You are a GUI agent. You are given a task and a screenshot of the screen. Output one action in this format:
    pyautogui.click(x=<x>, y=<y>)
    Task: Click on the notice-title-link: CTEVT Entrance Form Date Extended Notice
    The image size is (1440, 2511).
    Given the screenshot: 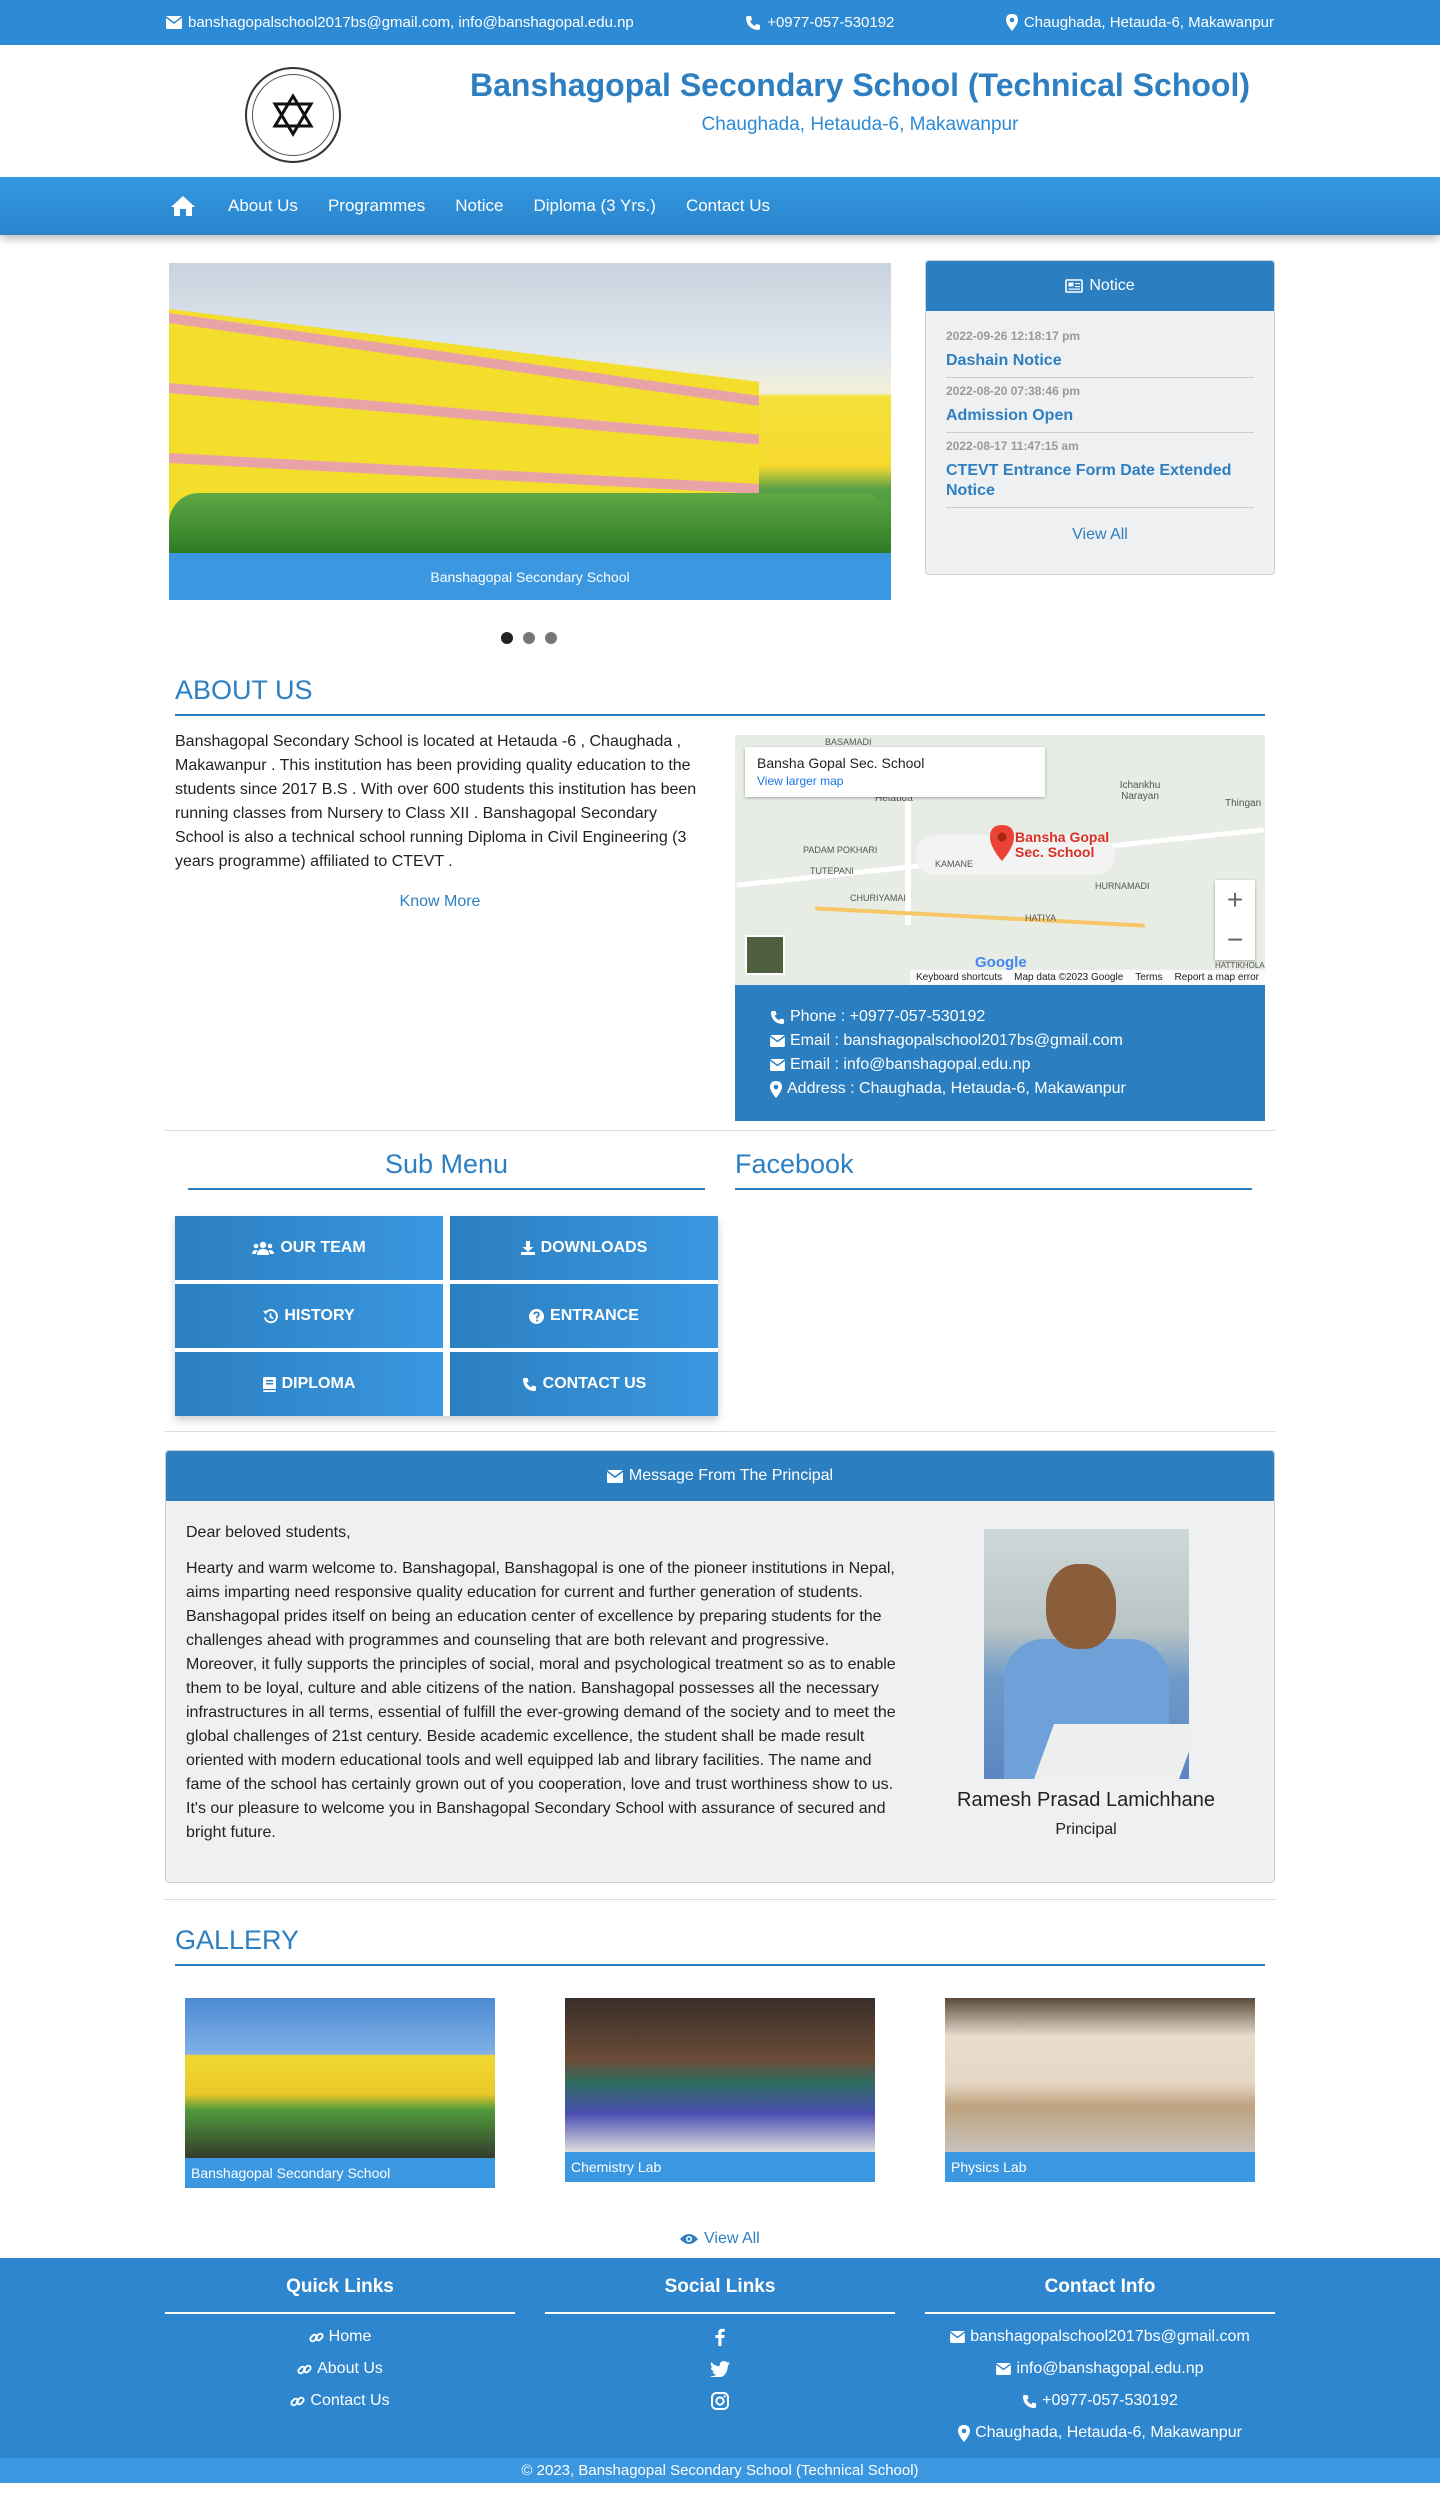 What is the action you would take?
    pyautogui.click(x=1100, y=481)
    